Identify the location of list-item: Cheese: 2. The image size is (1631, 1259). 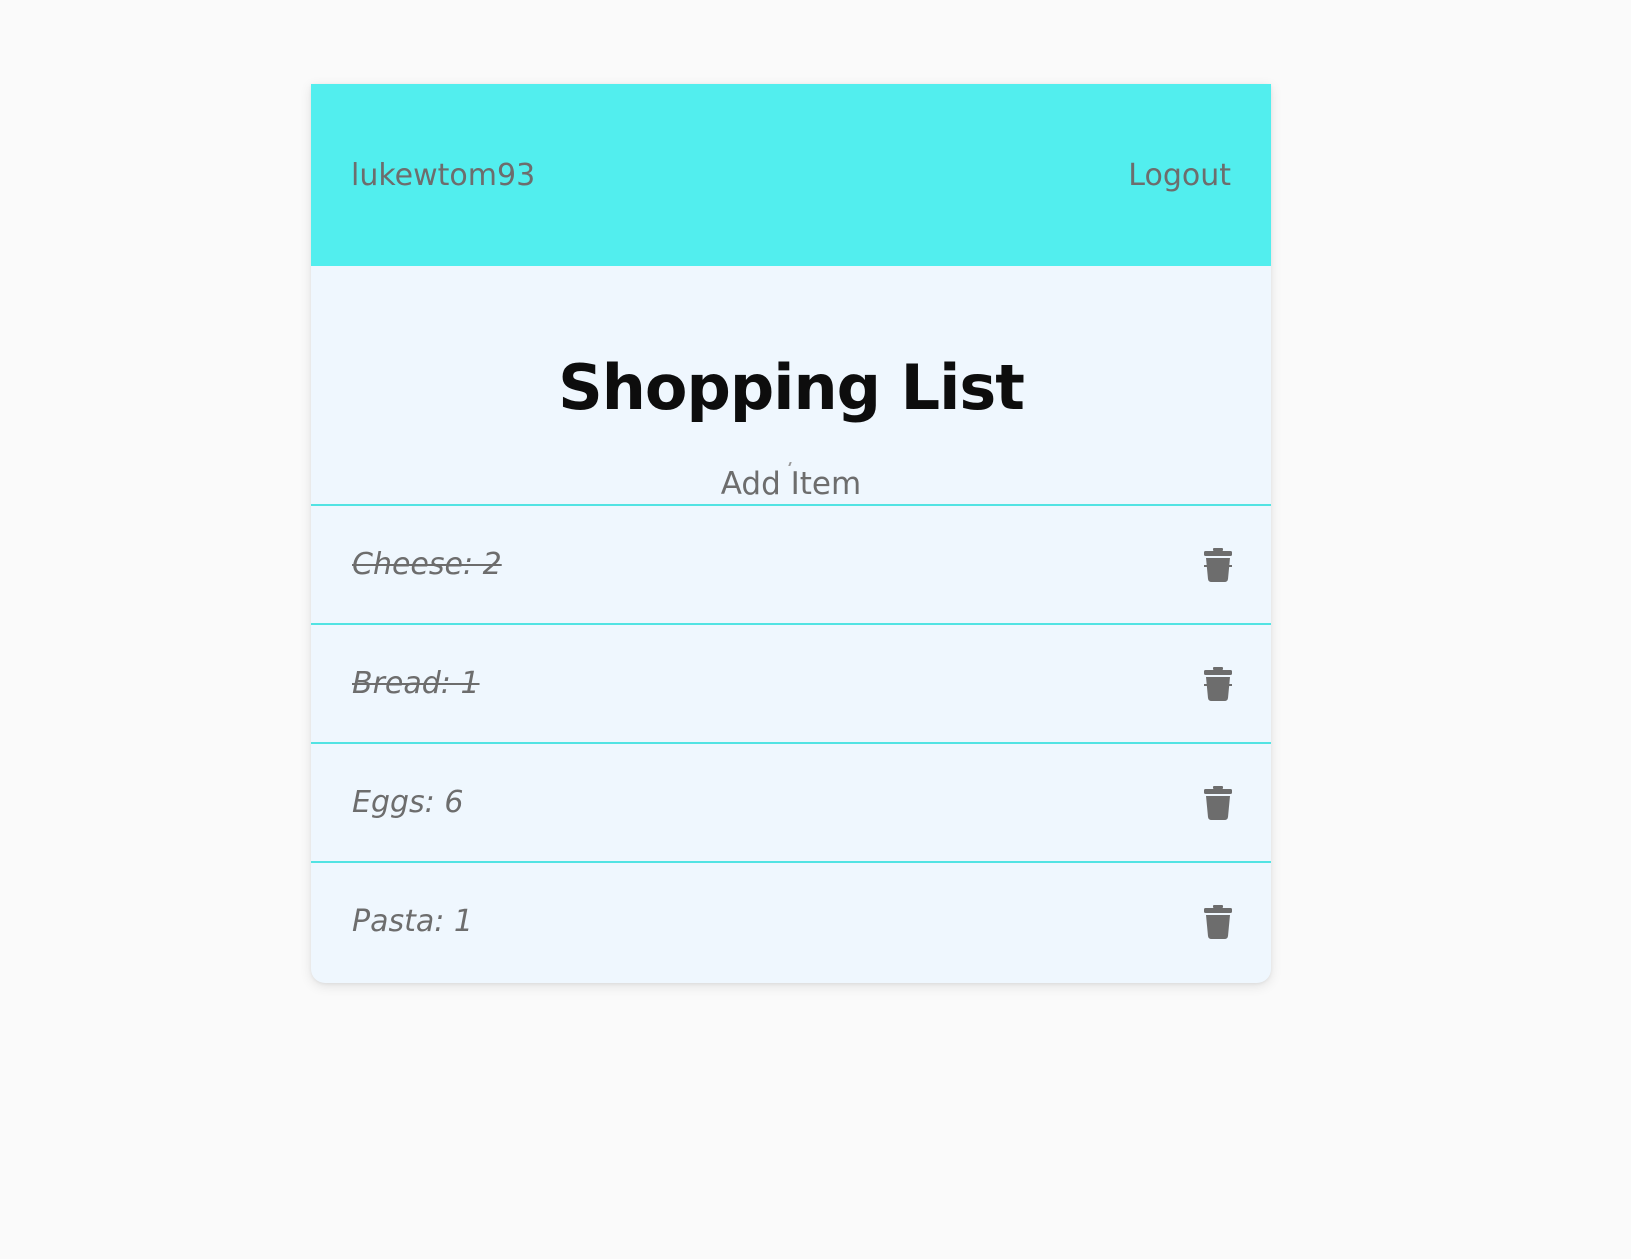
(791, 563).